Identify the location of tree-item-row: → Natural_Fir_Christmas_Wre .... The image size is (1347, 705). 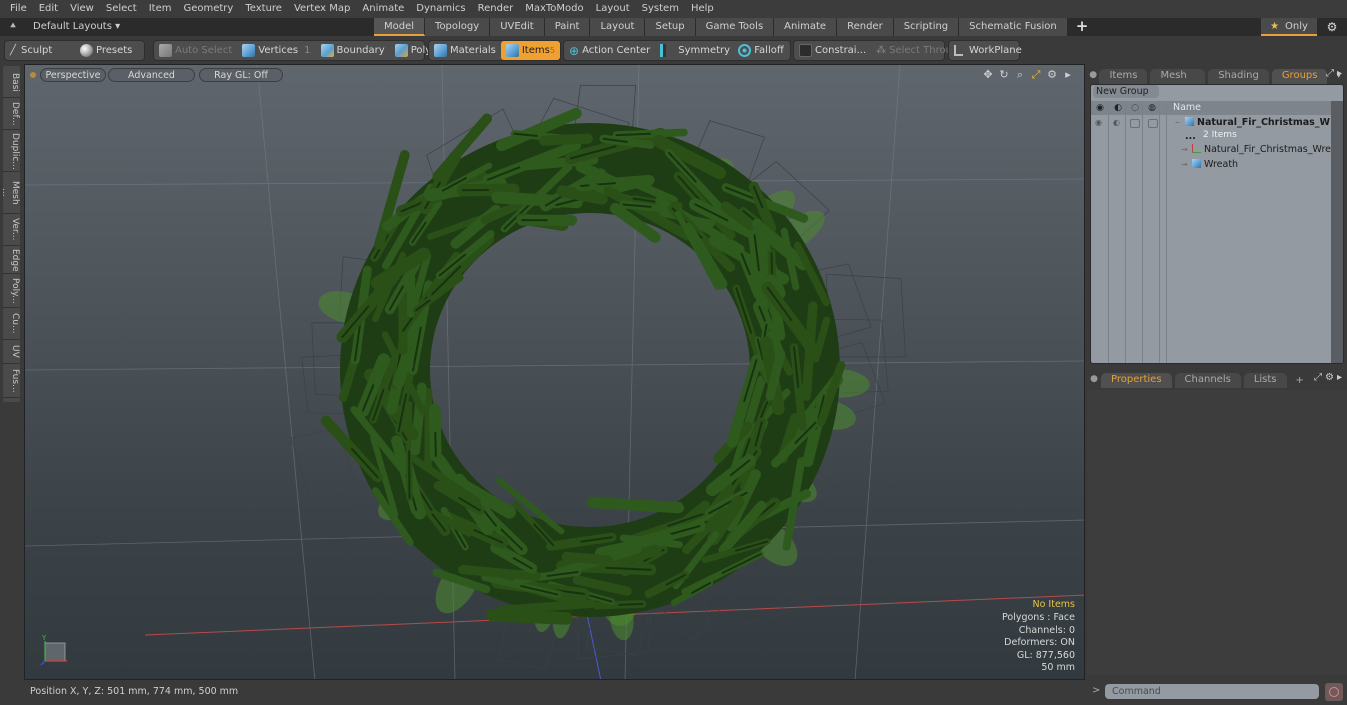
(1211, 156).